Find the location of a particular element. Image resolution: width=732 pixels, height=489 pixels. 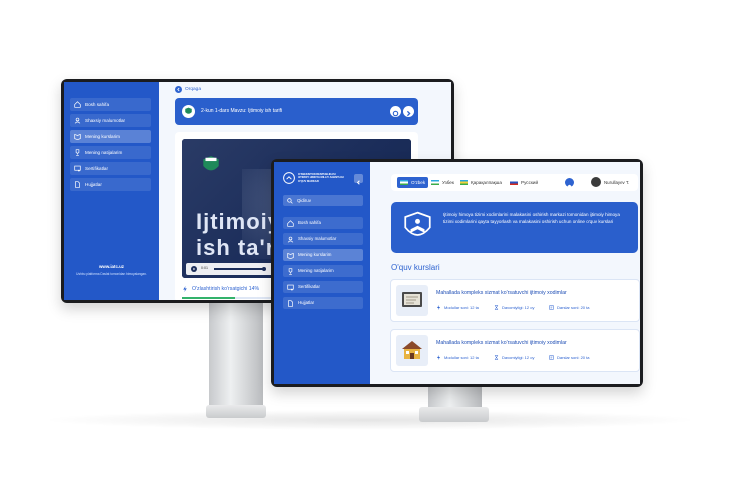

back-sidebar-item-label: Hujjatlar is located at coordinates (93, 184).